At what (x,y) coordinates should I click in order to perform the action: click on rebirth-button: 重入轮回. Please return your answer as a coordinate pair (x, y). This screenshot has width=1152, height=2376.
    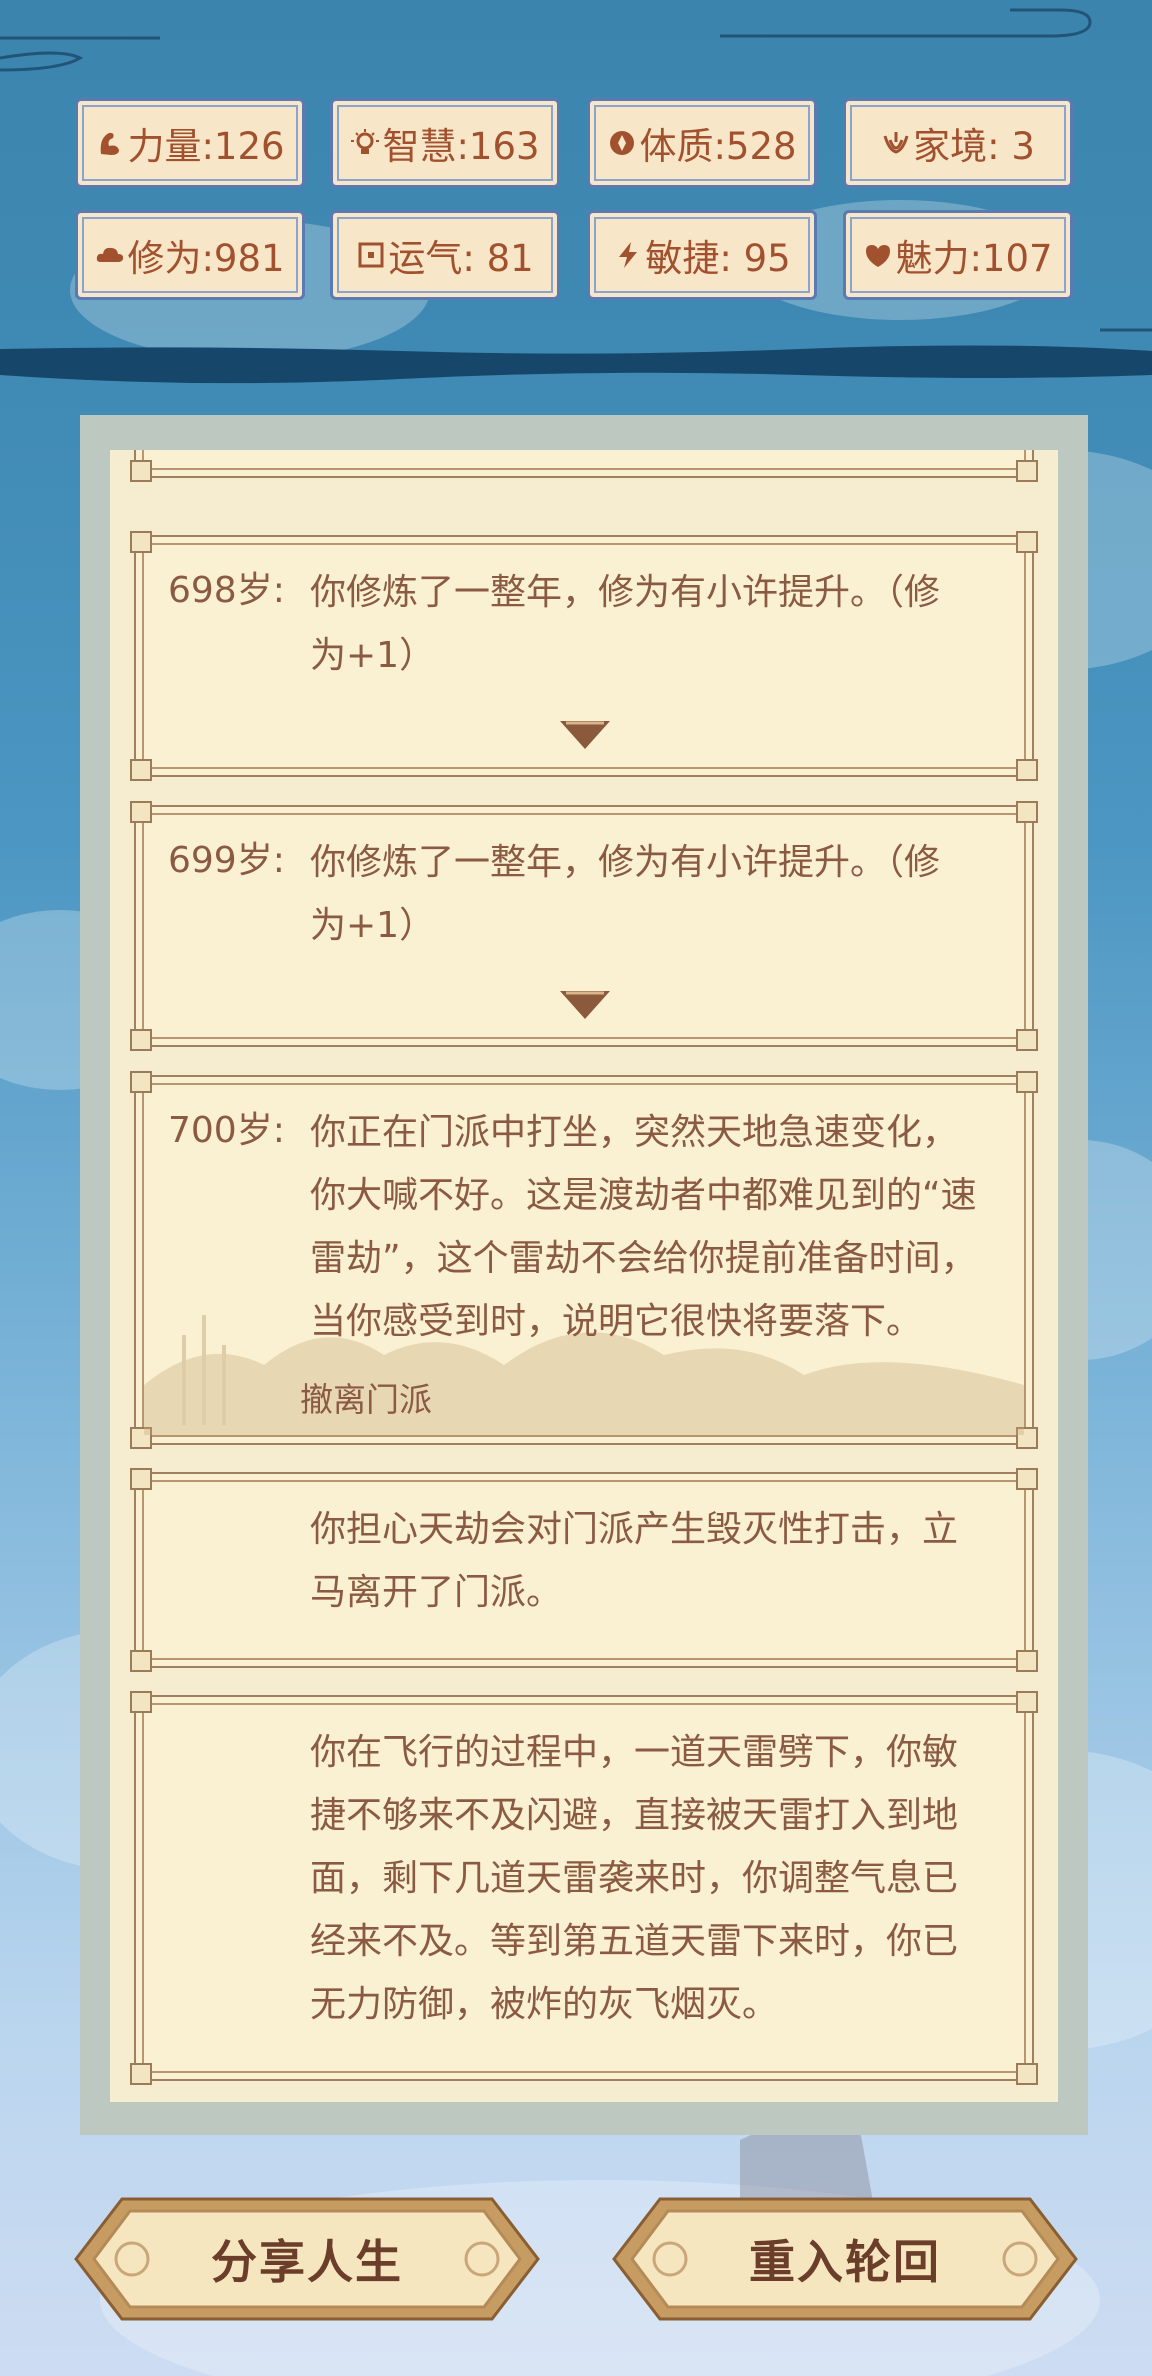
    Looking at the image, I should click on (845, 2259).